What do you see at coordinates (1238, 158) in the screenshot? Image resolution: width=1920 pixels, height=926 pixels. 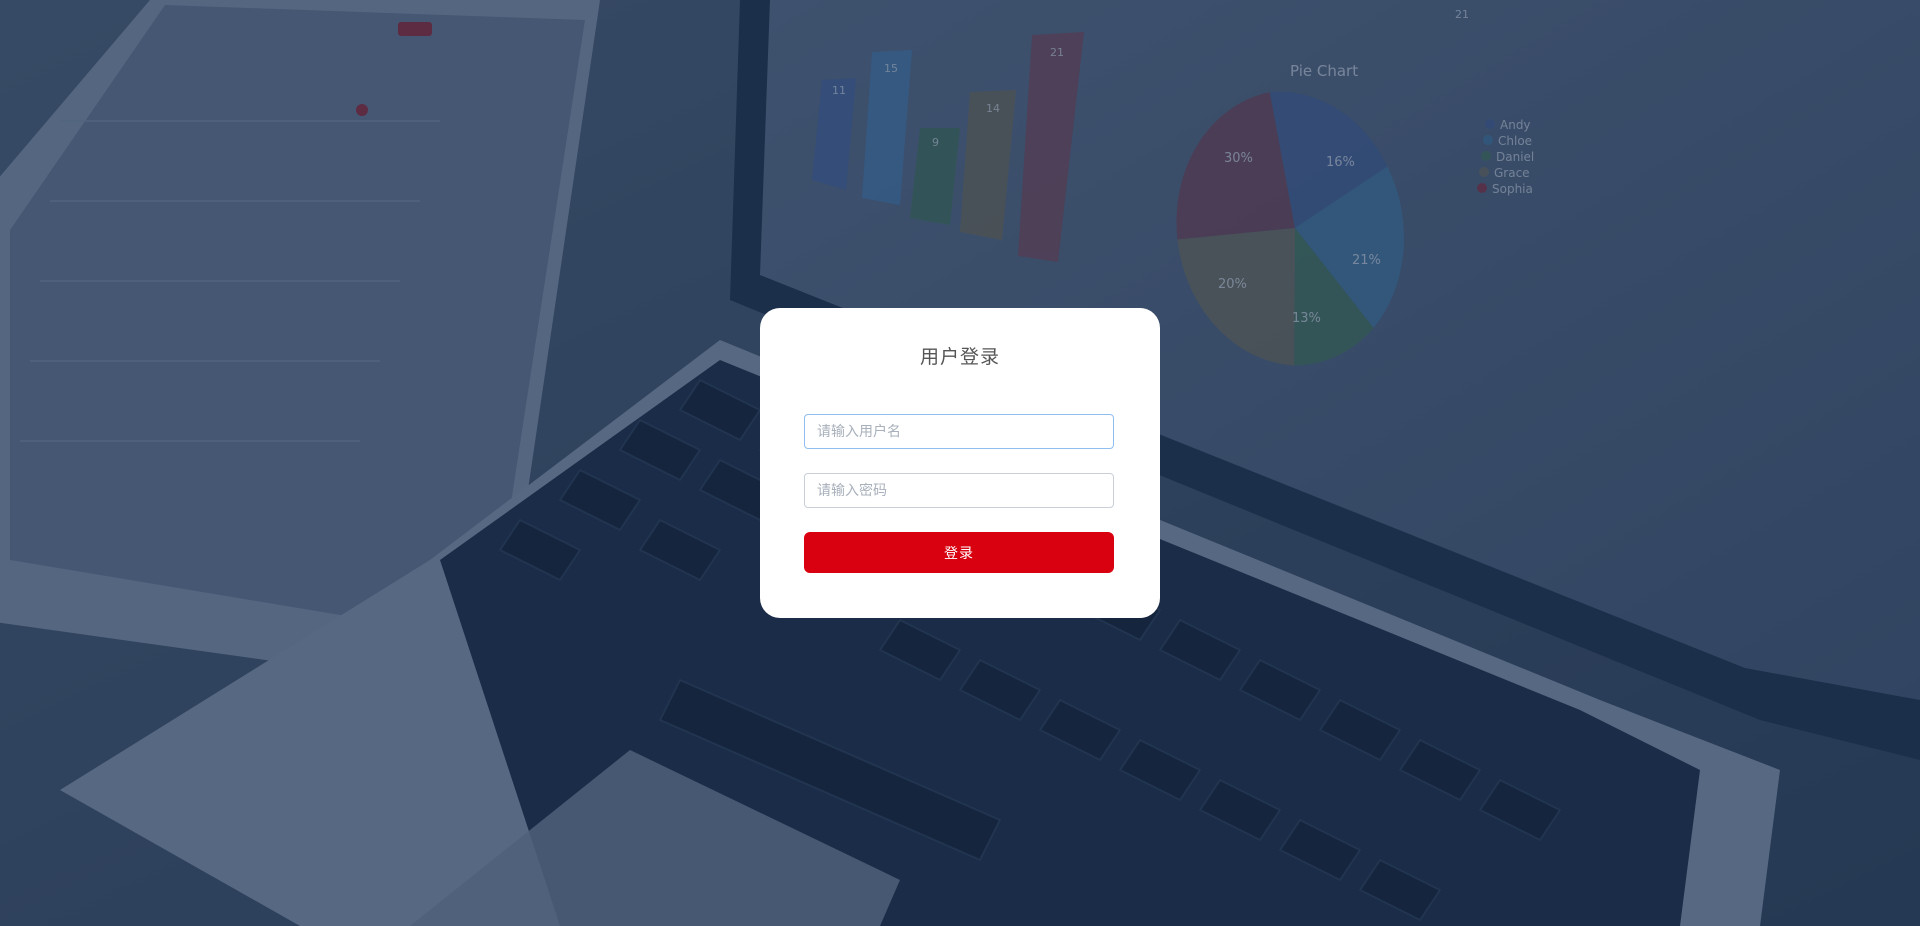 I see `svg-text: 30%` at bounding box center [1238, 158].